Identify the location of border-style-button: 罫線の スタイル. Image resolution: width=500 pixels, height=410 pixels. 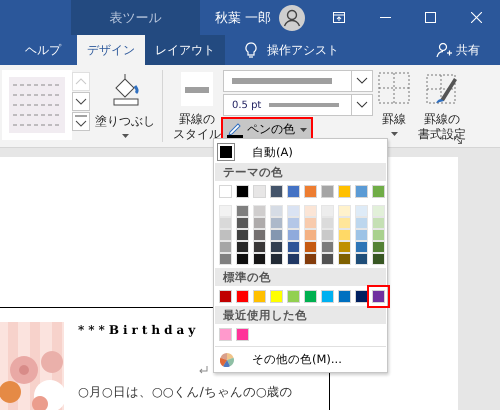
(197, 127).